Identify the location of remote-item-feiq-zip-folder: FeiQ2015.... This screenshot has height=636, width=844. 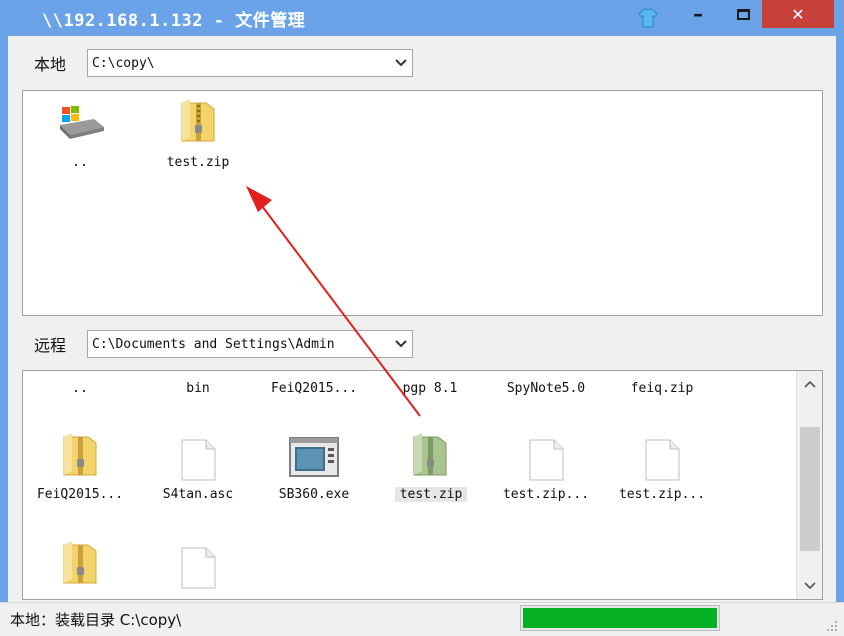
(80, 469).